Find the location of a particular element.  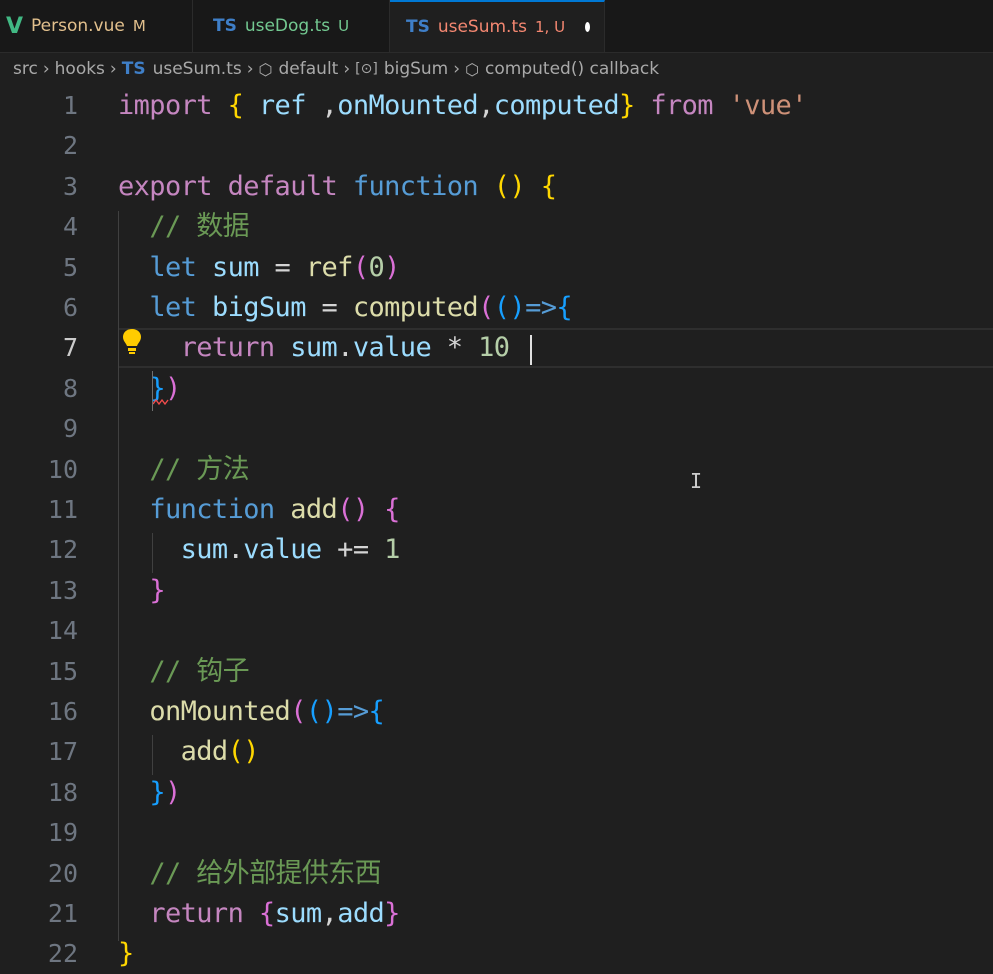

code-line: 5 let sum = ref(0) is located at coordinates (496, 268).